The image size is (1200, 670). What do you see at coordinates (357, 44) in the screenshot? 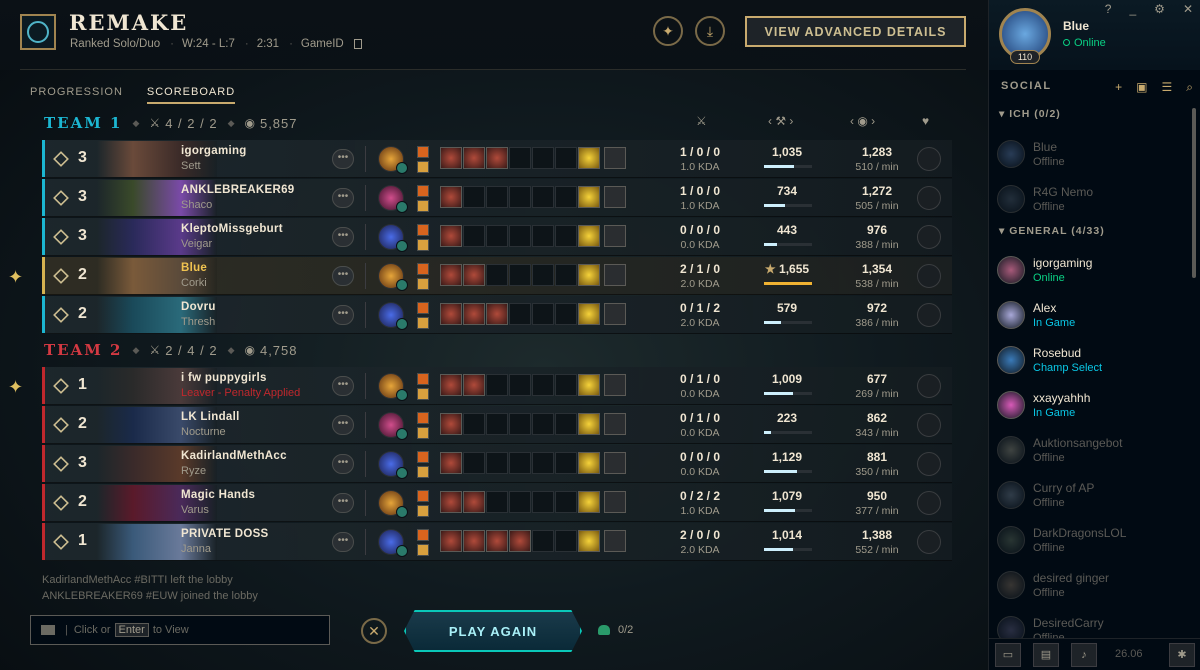
I see `copy-icon` at bounding box center [357, 44].